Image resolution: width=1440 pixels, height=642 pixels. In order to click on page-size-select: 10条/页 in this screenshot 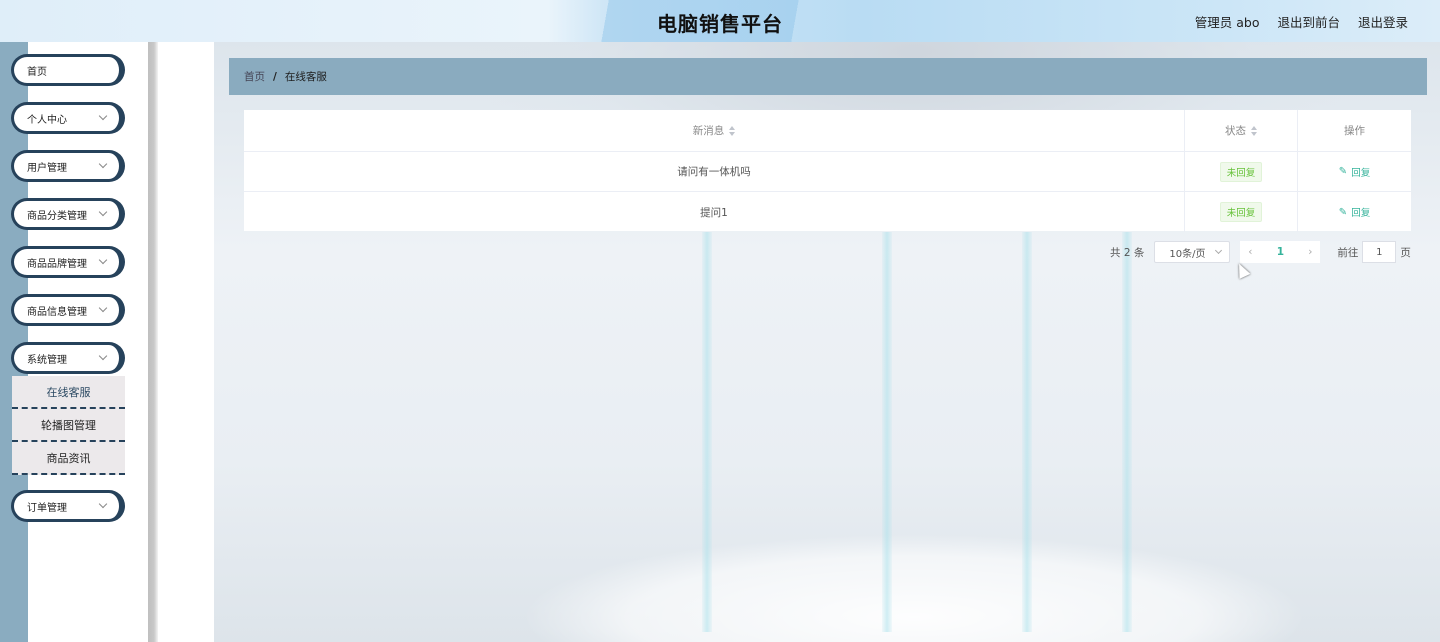, I will do `click(1192, 252)`.